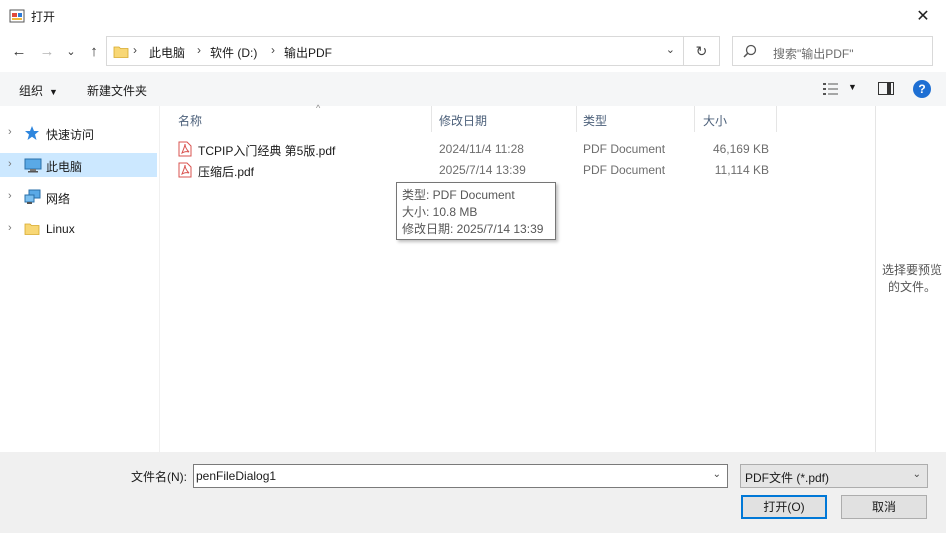 This screenshot has width=946, height=533. I want to click on column-header-label: 修改日期, so click(463, 121).